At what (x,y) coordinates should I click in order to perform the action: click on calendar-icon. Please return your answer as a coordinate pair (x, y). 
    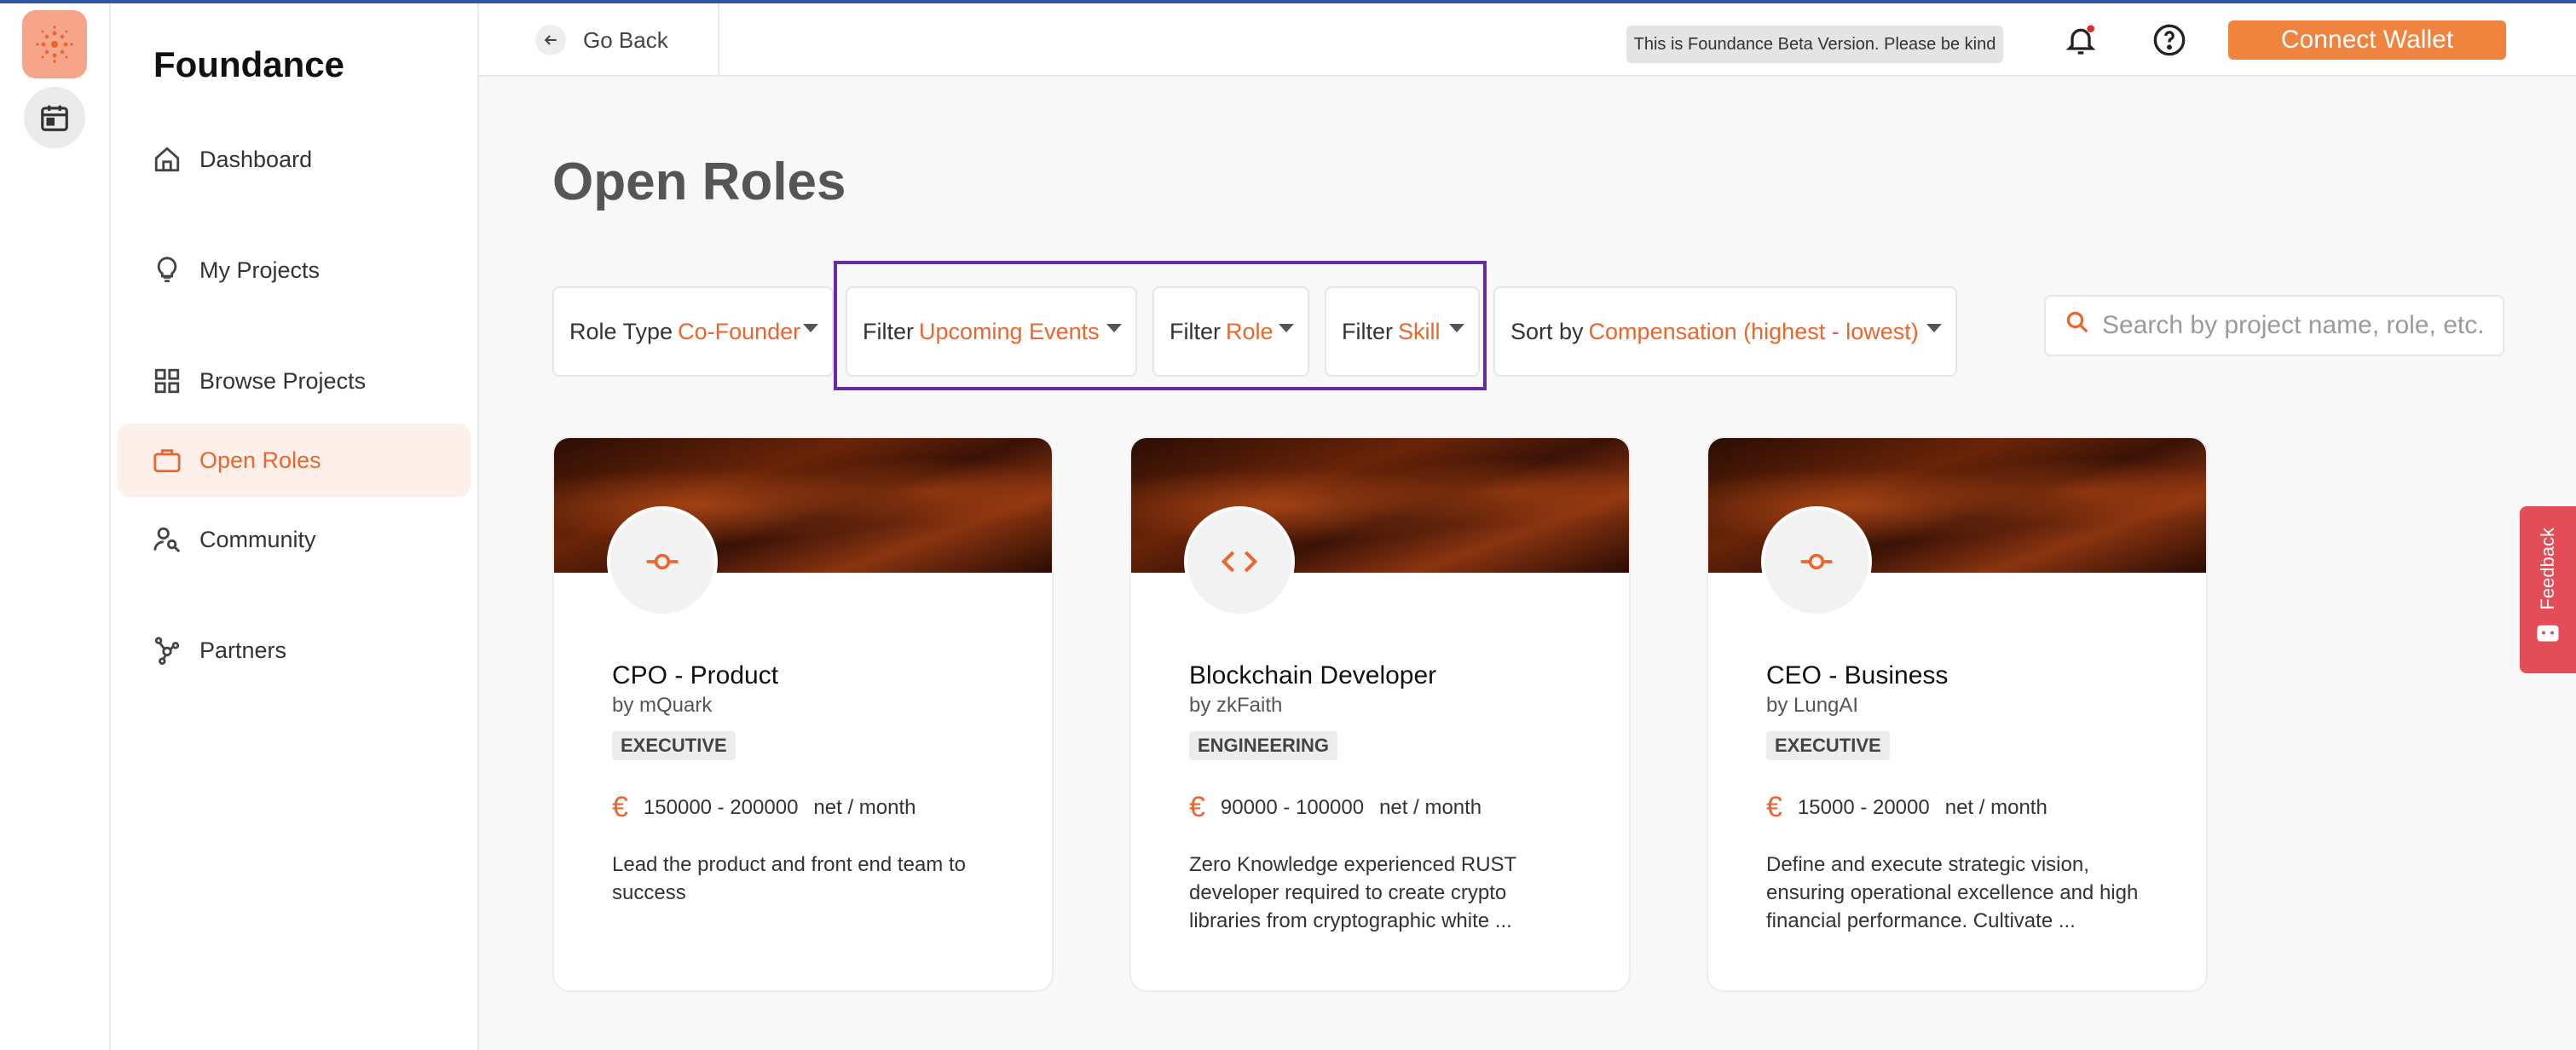
    Looking at the image, I should click on (54, 118).